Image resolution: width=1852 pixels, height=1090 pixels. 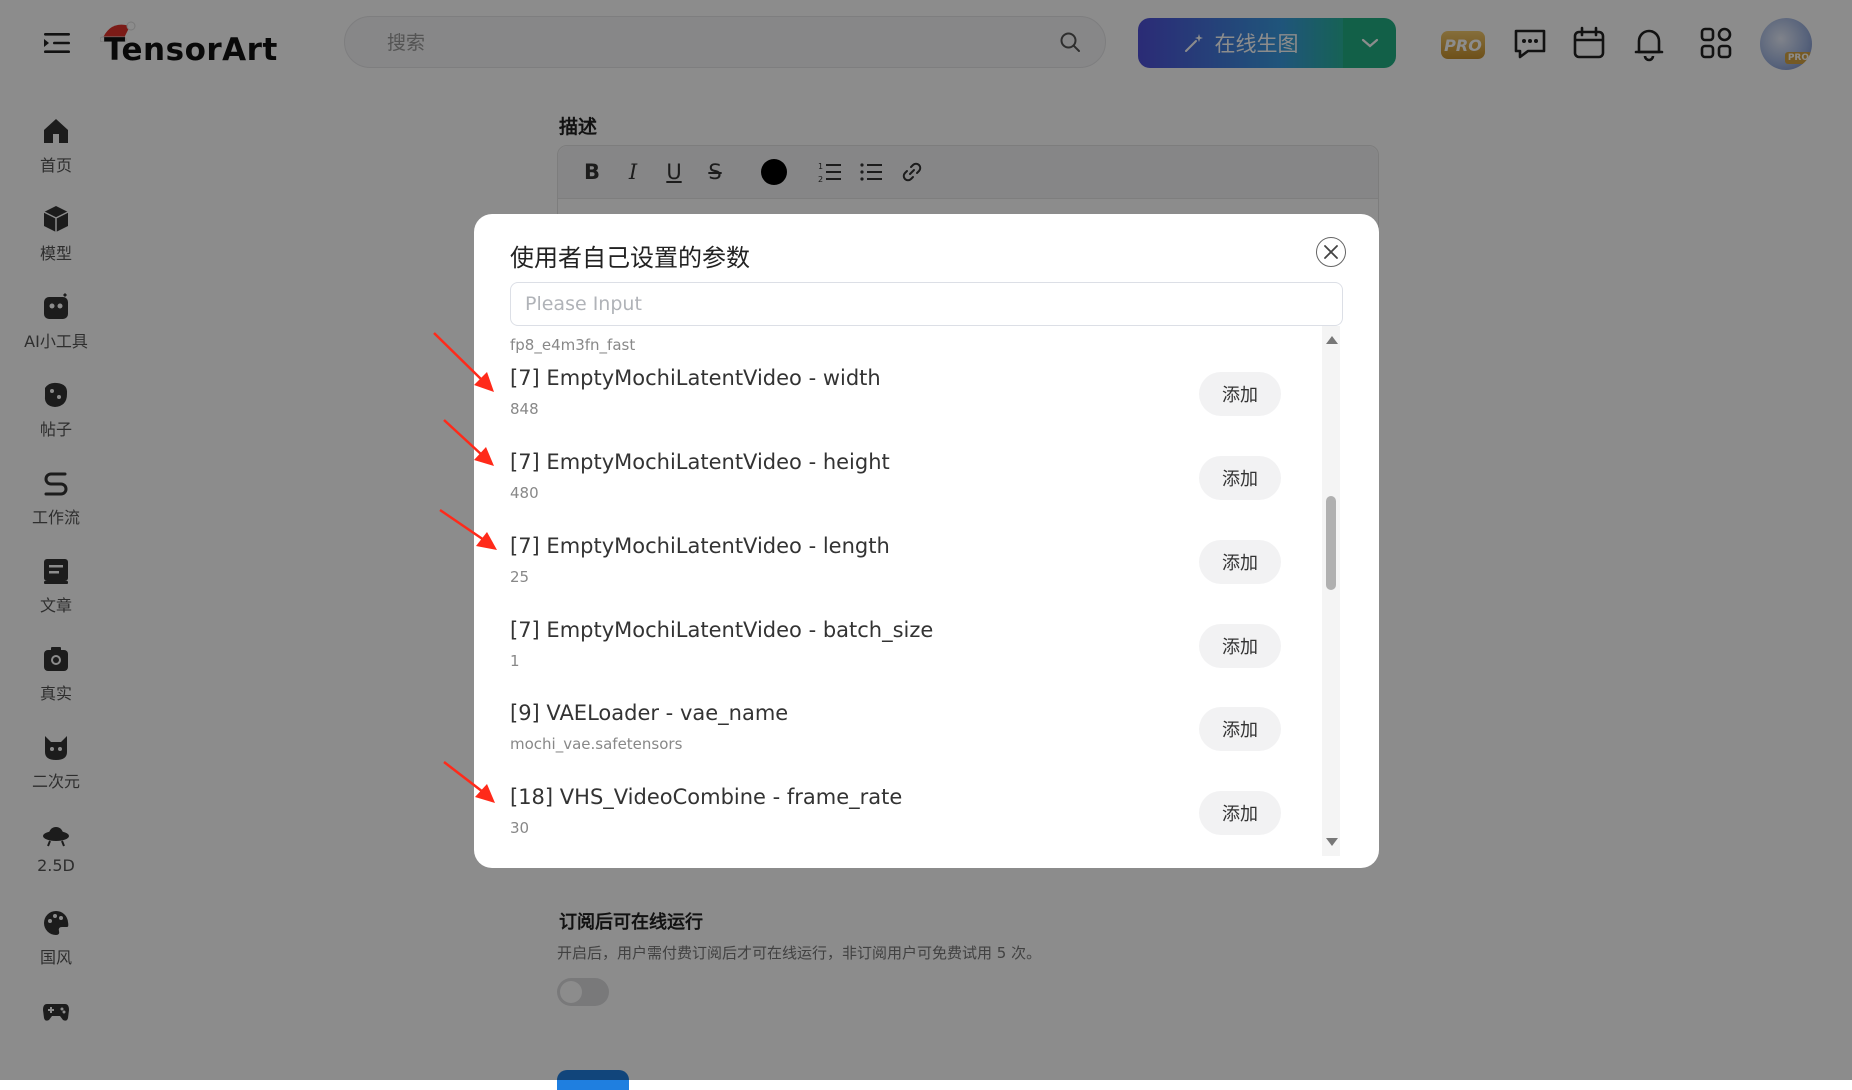 What do you see at coordinates (573, 345) in the screenshot?
I see `param-value: fp8_e4m3fn_fast` at bounding box center [573, 345].